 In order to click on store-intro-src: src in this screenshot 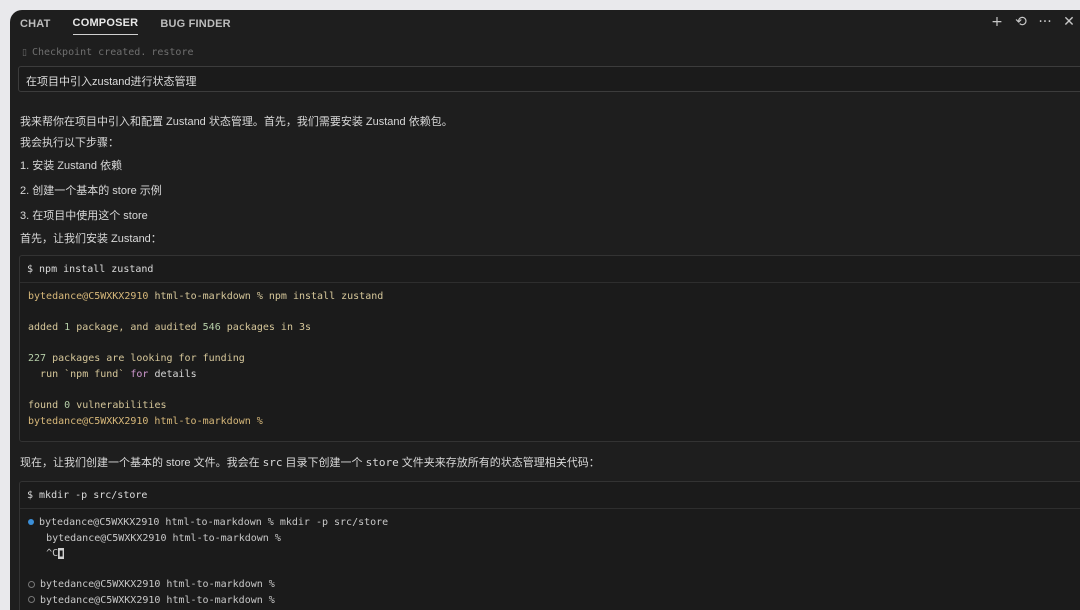, I will do `click(272, 462)`.